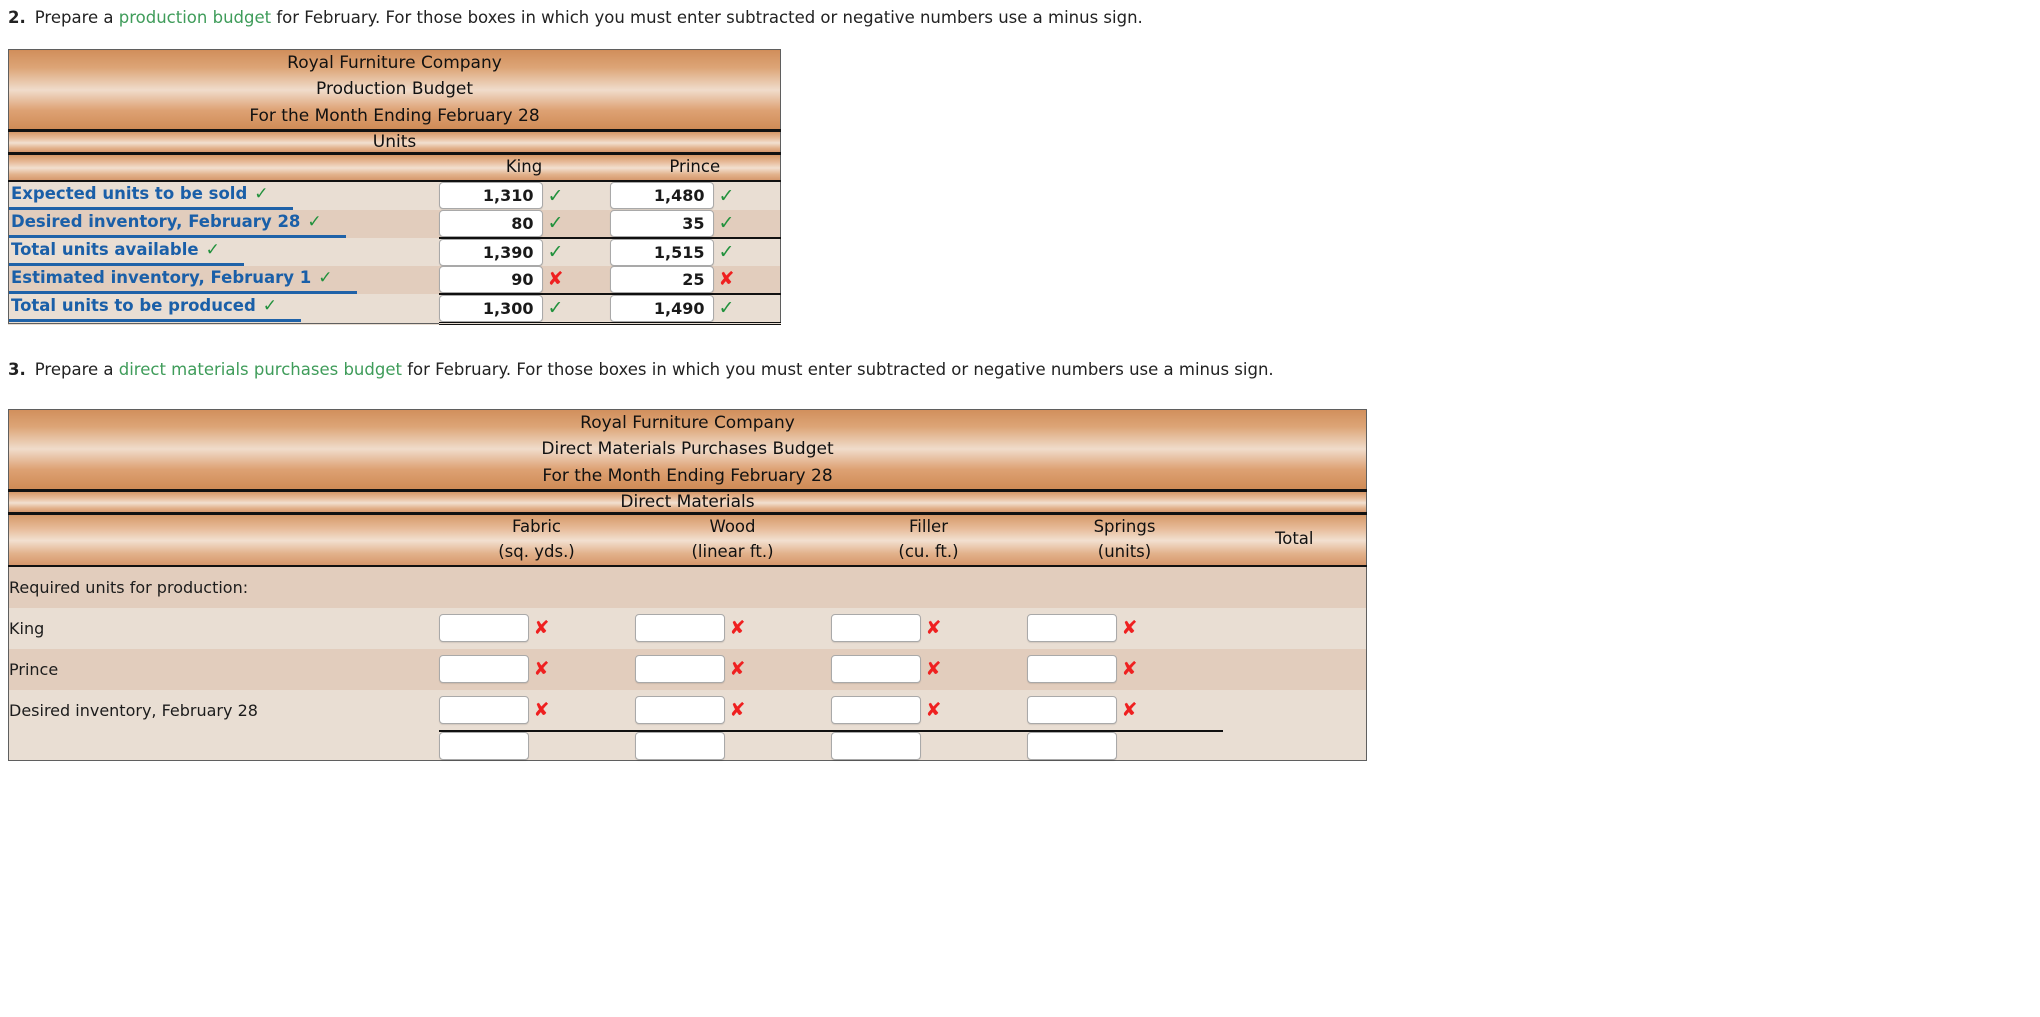 The image size is (2040, 1017). What do you see at coordinates (1071, 669) in the screenshot?
I see `input-prince-springs` at bounding box center [1071, 669].